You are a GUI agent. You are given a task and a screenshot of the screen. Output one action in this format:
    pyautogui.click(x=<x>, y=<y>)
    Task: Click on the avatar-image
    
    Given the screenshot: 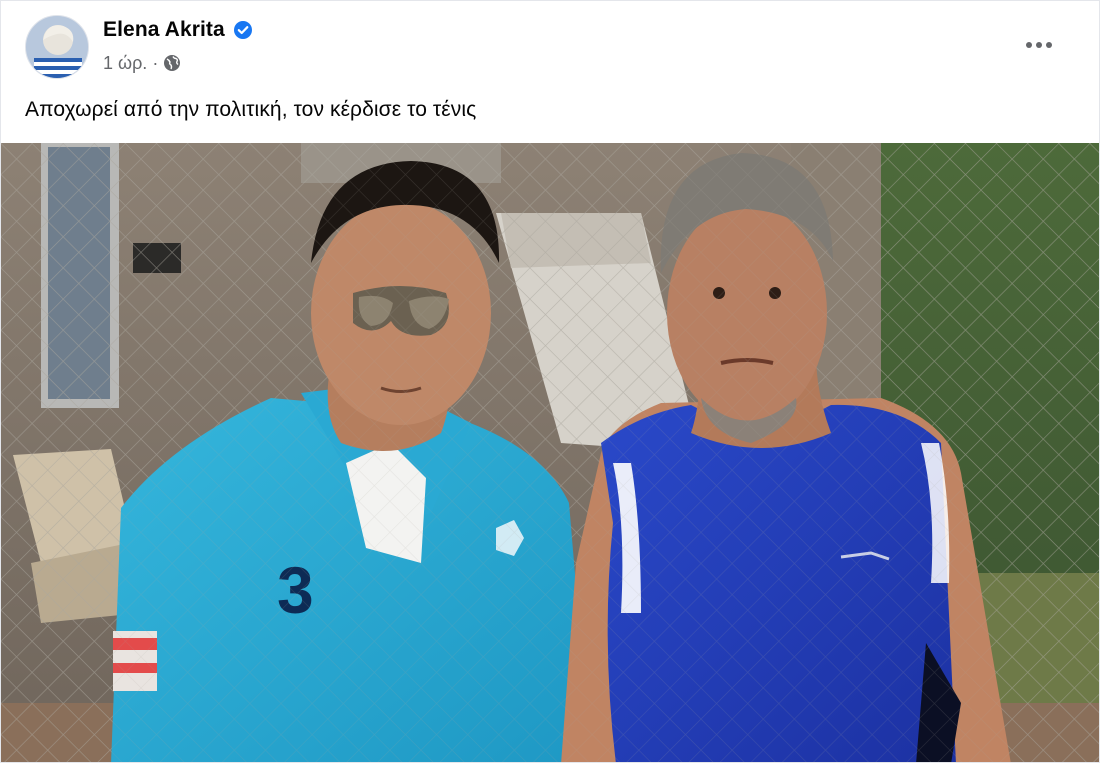 What is the action you would take?
    pyautogui.click(x=57, y=47)
    